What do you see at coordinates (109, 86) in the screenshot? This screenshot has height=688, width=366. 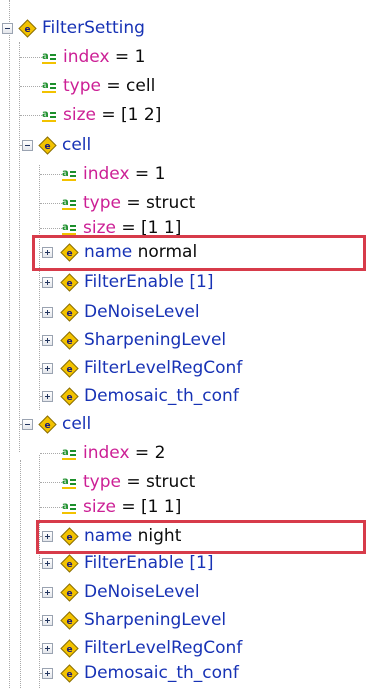 I see `attr-label: type = cell` at bounding box center [109, 86].